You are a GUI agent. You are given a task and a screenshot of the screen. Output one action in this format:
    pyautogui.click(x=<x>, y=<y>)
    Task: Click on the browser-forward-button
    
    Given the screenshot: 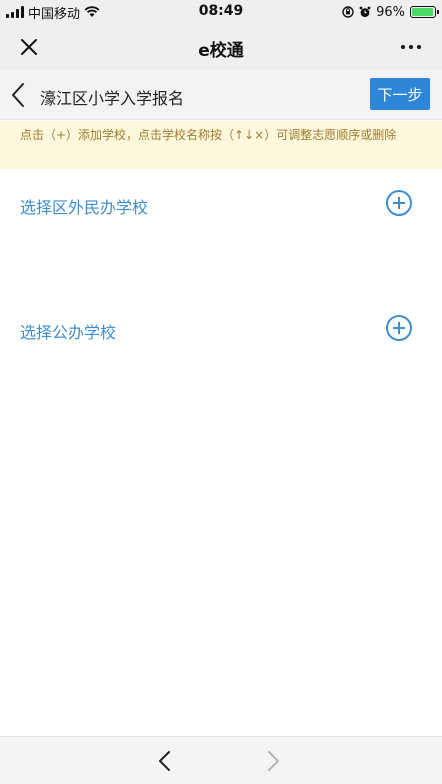 What is the action you would take?
    pyautogui.click(x=273, y=761)
    